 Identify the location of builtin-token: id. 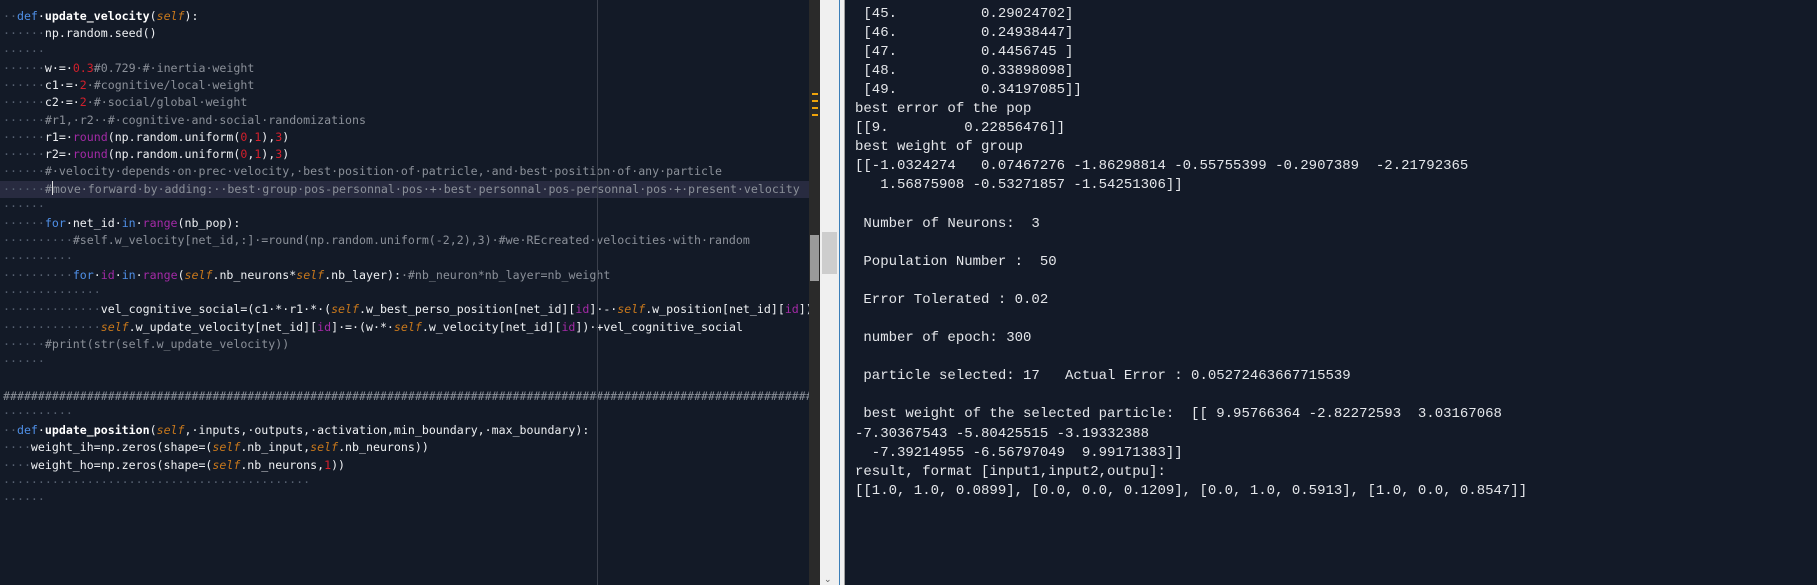
(568, 326).